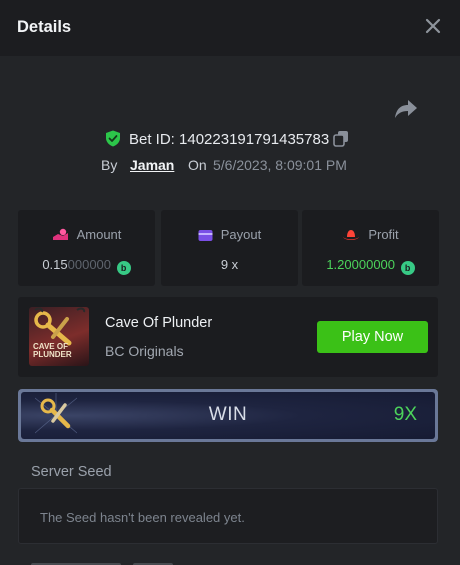 The image size is (460, 565). Describe the element at coordinates (335, 264) in the screenshot. I see `profit-value: 1.2` at that location.